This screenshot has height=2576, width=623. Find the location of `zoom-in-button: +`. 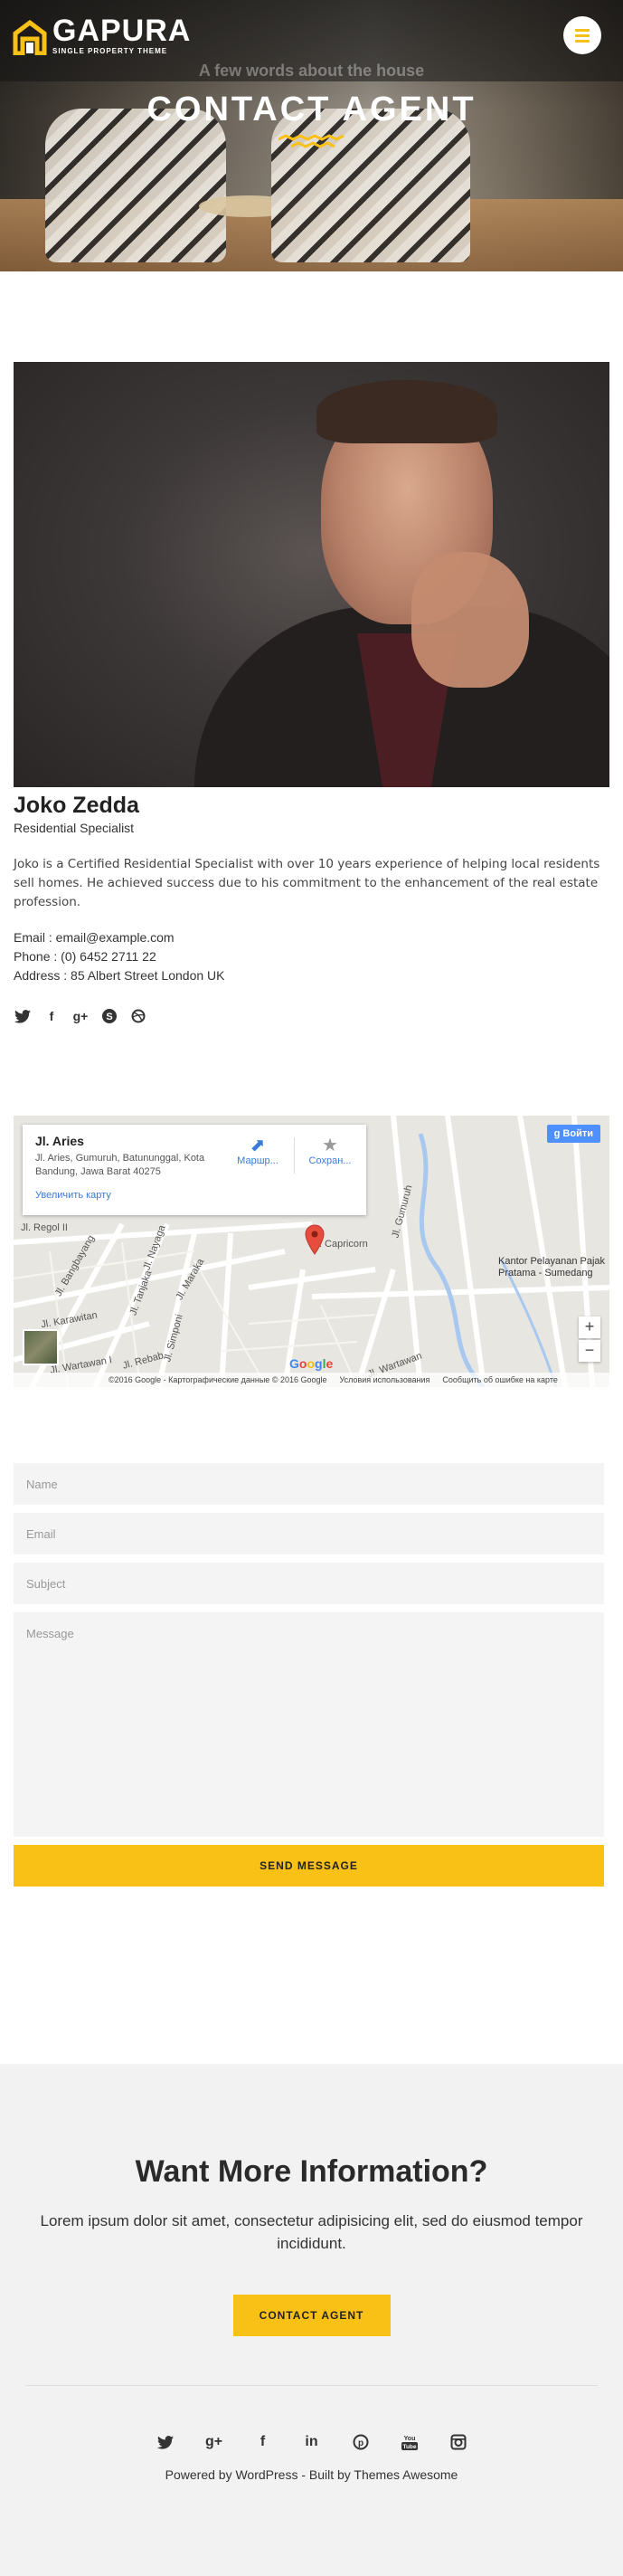

zoom-in-button: + is located at coordinates (589, 1328).